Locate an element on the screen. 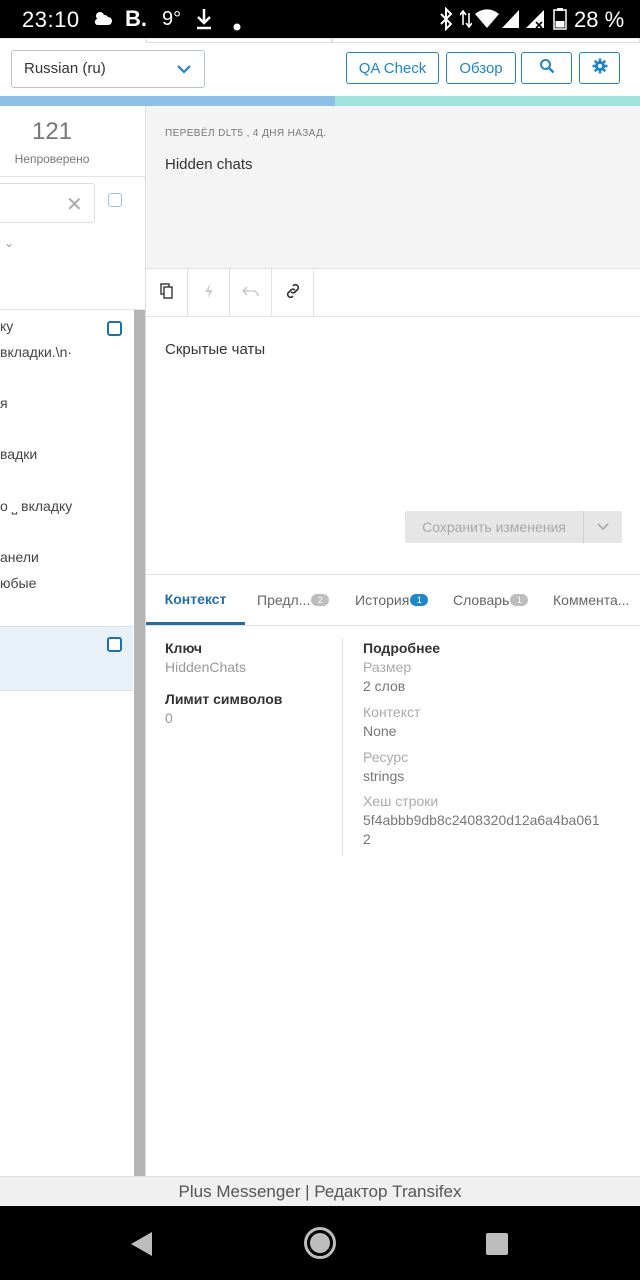  selected-list-item is located at coordinates (66, 658).